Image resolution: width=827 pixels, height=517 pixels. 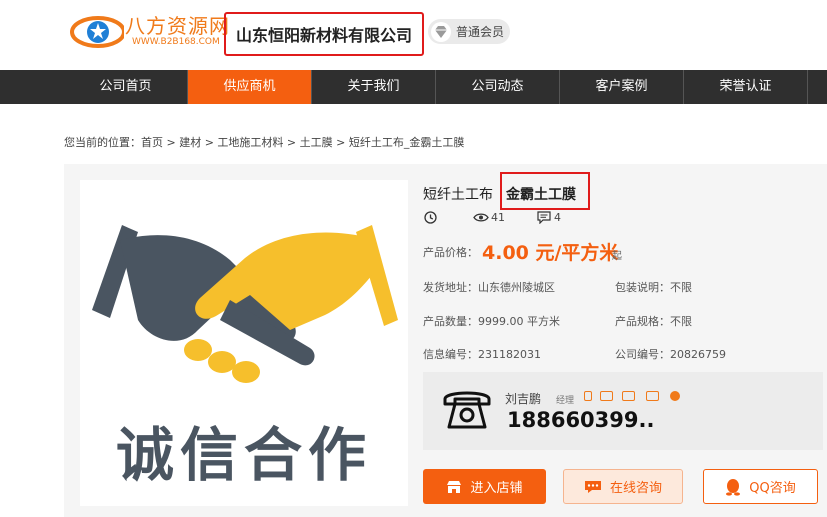 I want to click on logo-text: 八方资源网, so click(x=177, y=26).